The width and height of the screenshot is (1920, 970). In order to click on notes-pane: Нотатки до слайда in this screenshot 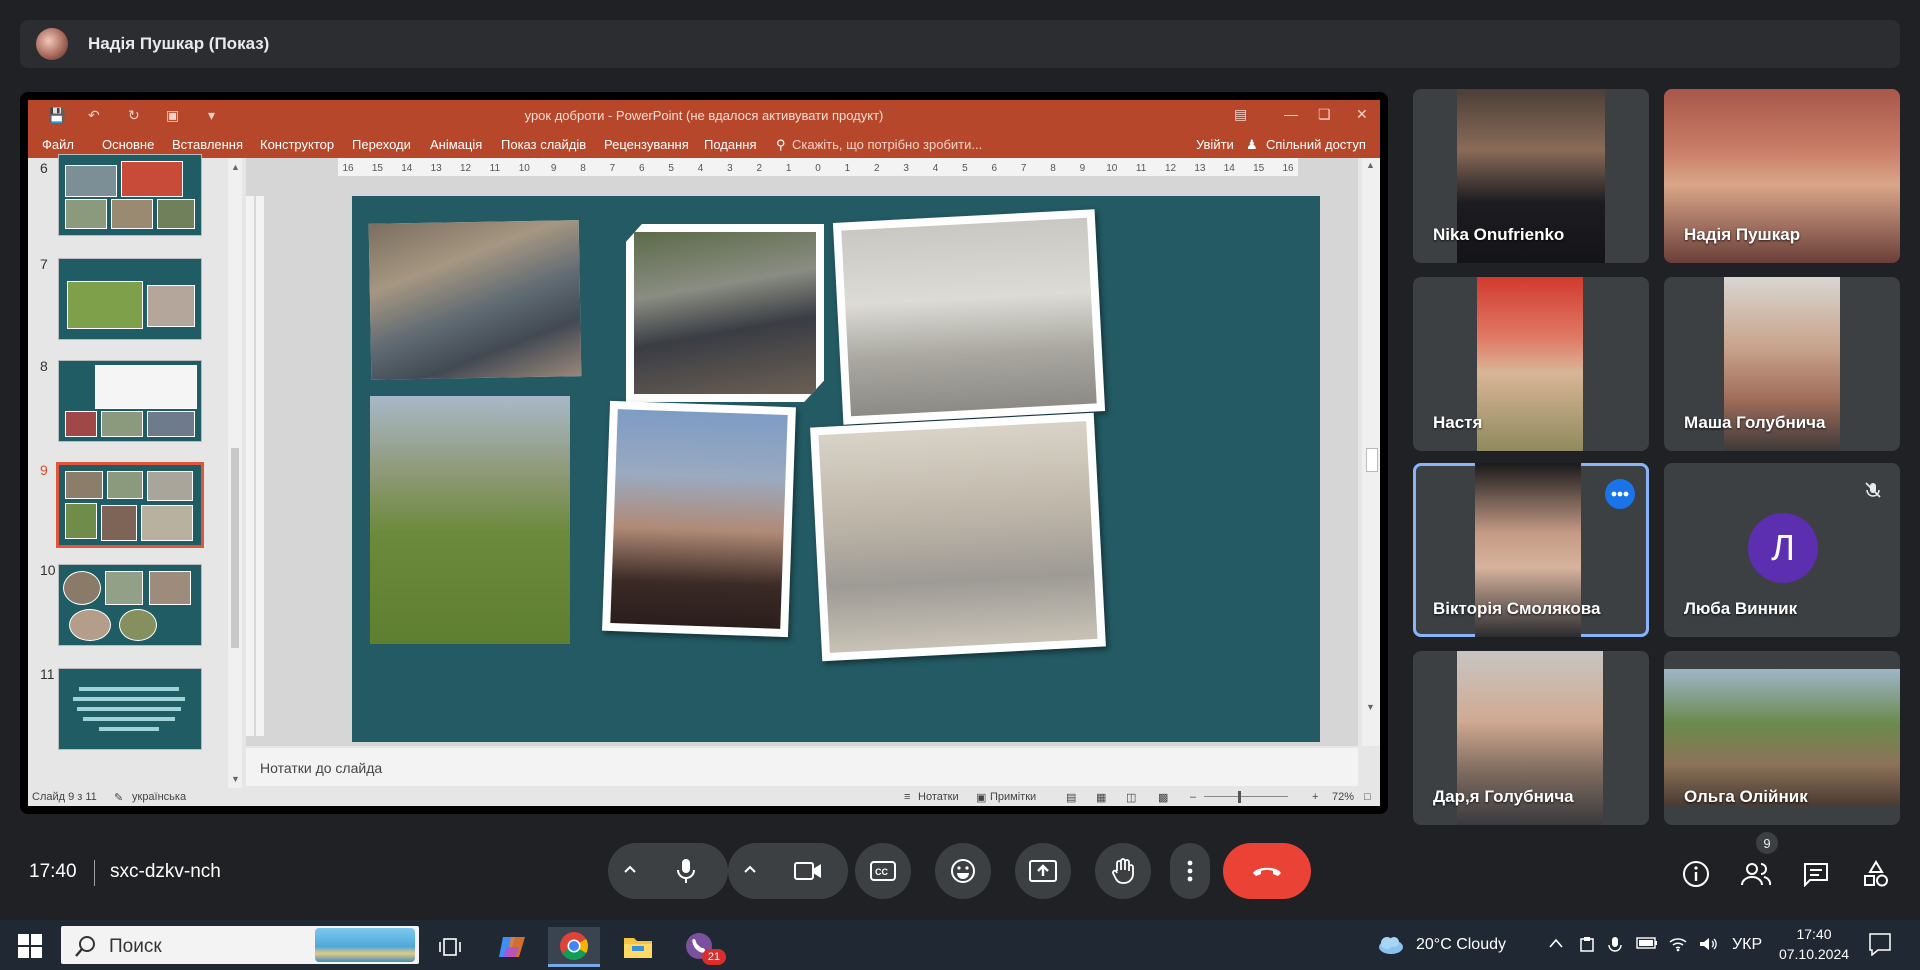, I will do `click(802, 767)`.